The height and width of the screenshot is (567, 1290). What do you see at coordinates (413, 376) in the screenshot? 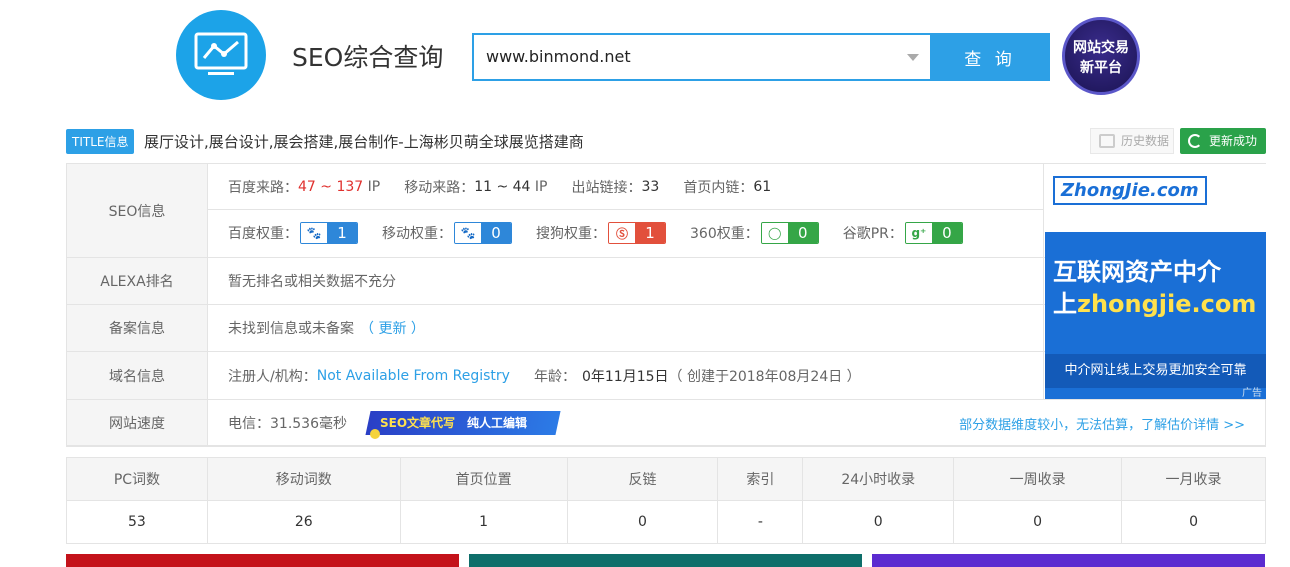
I see `registrant-value: Not Available From Registry` at bounding box center [413, 376].